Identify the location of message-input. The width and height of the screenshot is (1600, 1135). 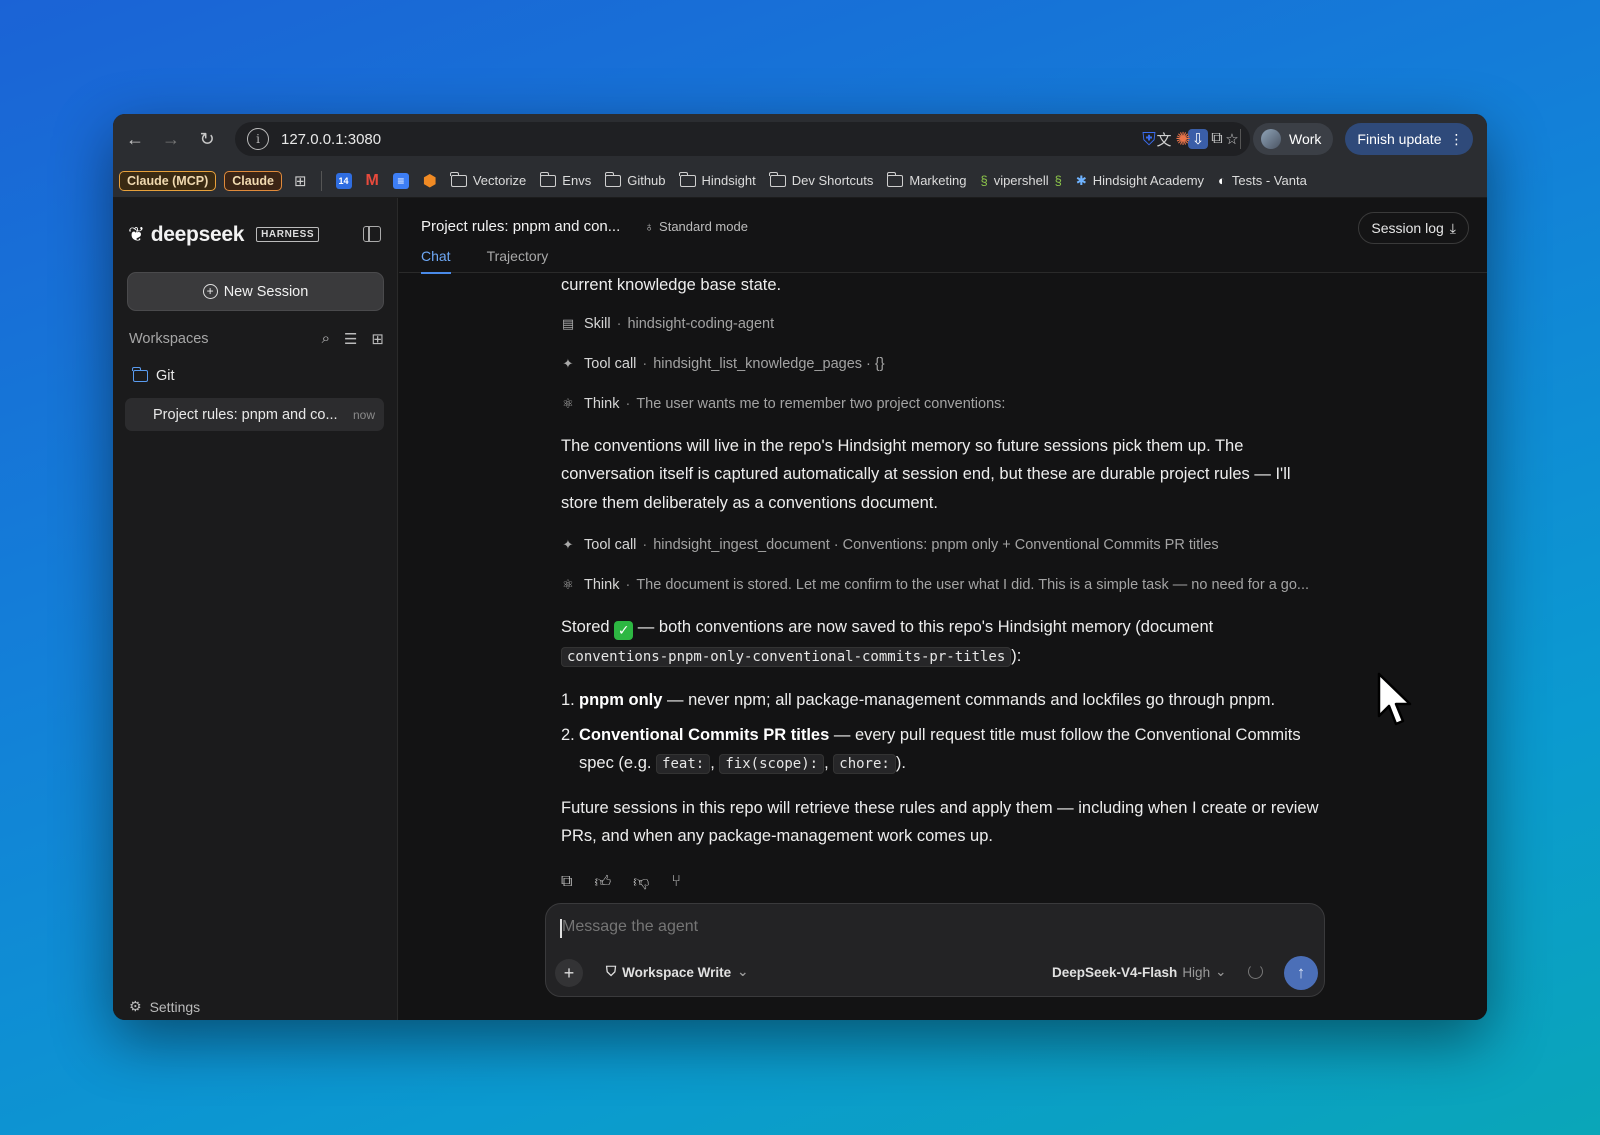
(912, 927).